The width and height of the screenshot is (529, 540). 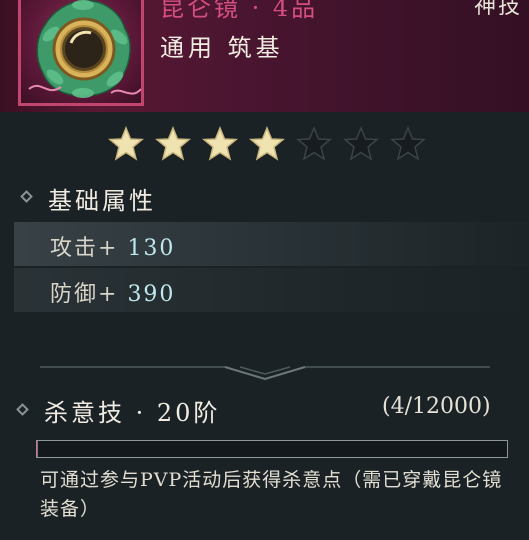 I want to click on item-icon-frame, so click(x=81, y=53).